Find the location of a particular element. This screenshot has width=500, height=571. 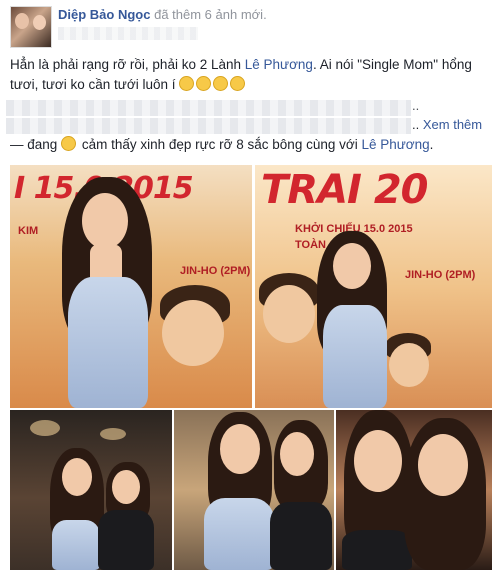

see-more: .. Xem thêm is located at coordinates (447, 124).